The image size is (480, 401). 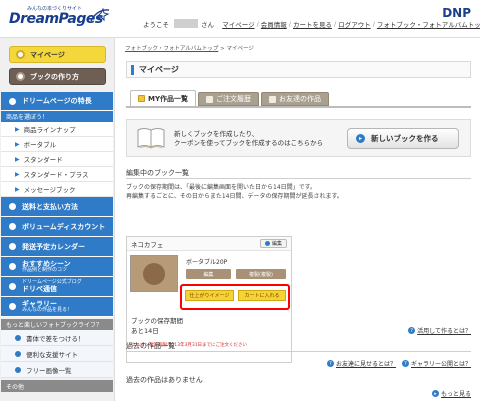 What do you see at coordinates (57, 338) in the screenshot?
I see `sidebar-item-fonts: 書体で差をつける！` at bounding box center [57, 338].